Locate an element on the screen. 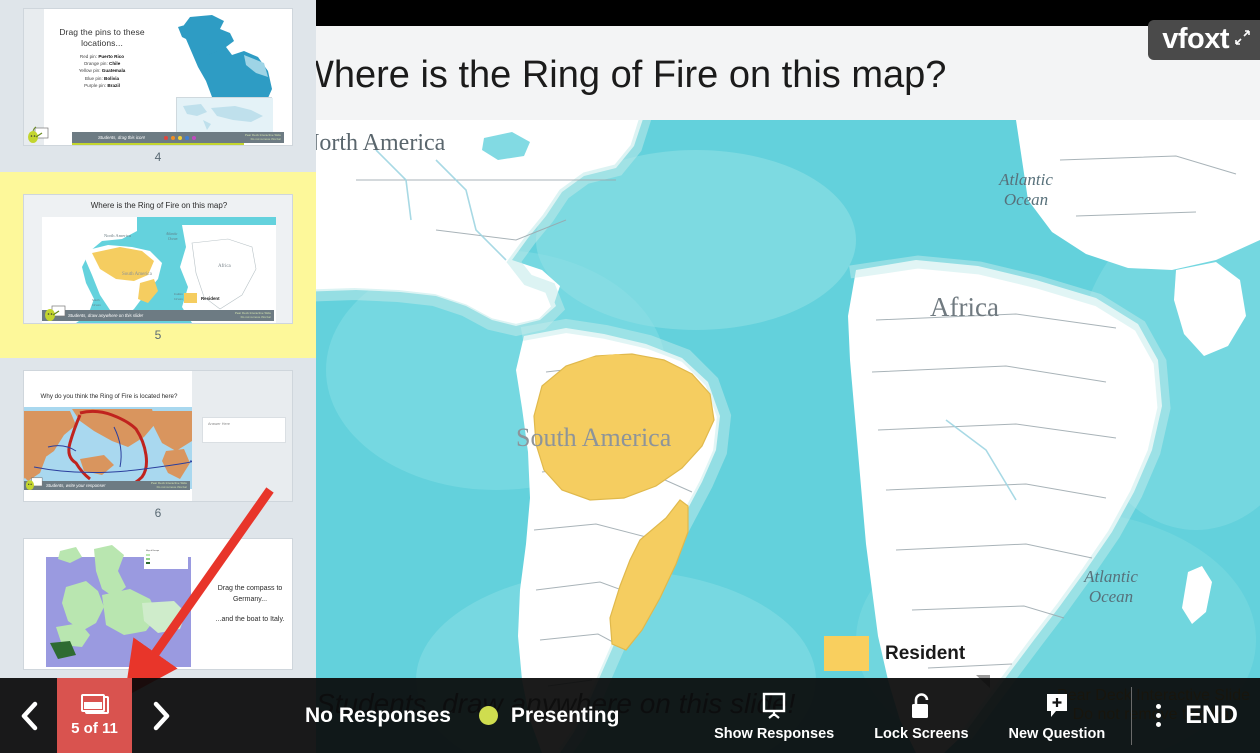 The width and height of the screenshot is (1260, 753). next-slide-button is located at coordinates (160, 715).